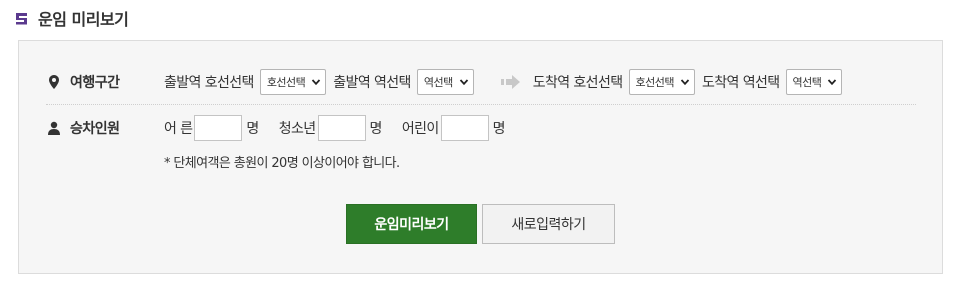  What do you see at coordinates (481, 104) in the screenshot?
I see `row-divider` at bounding box center [481, 104].